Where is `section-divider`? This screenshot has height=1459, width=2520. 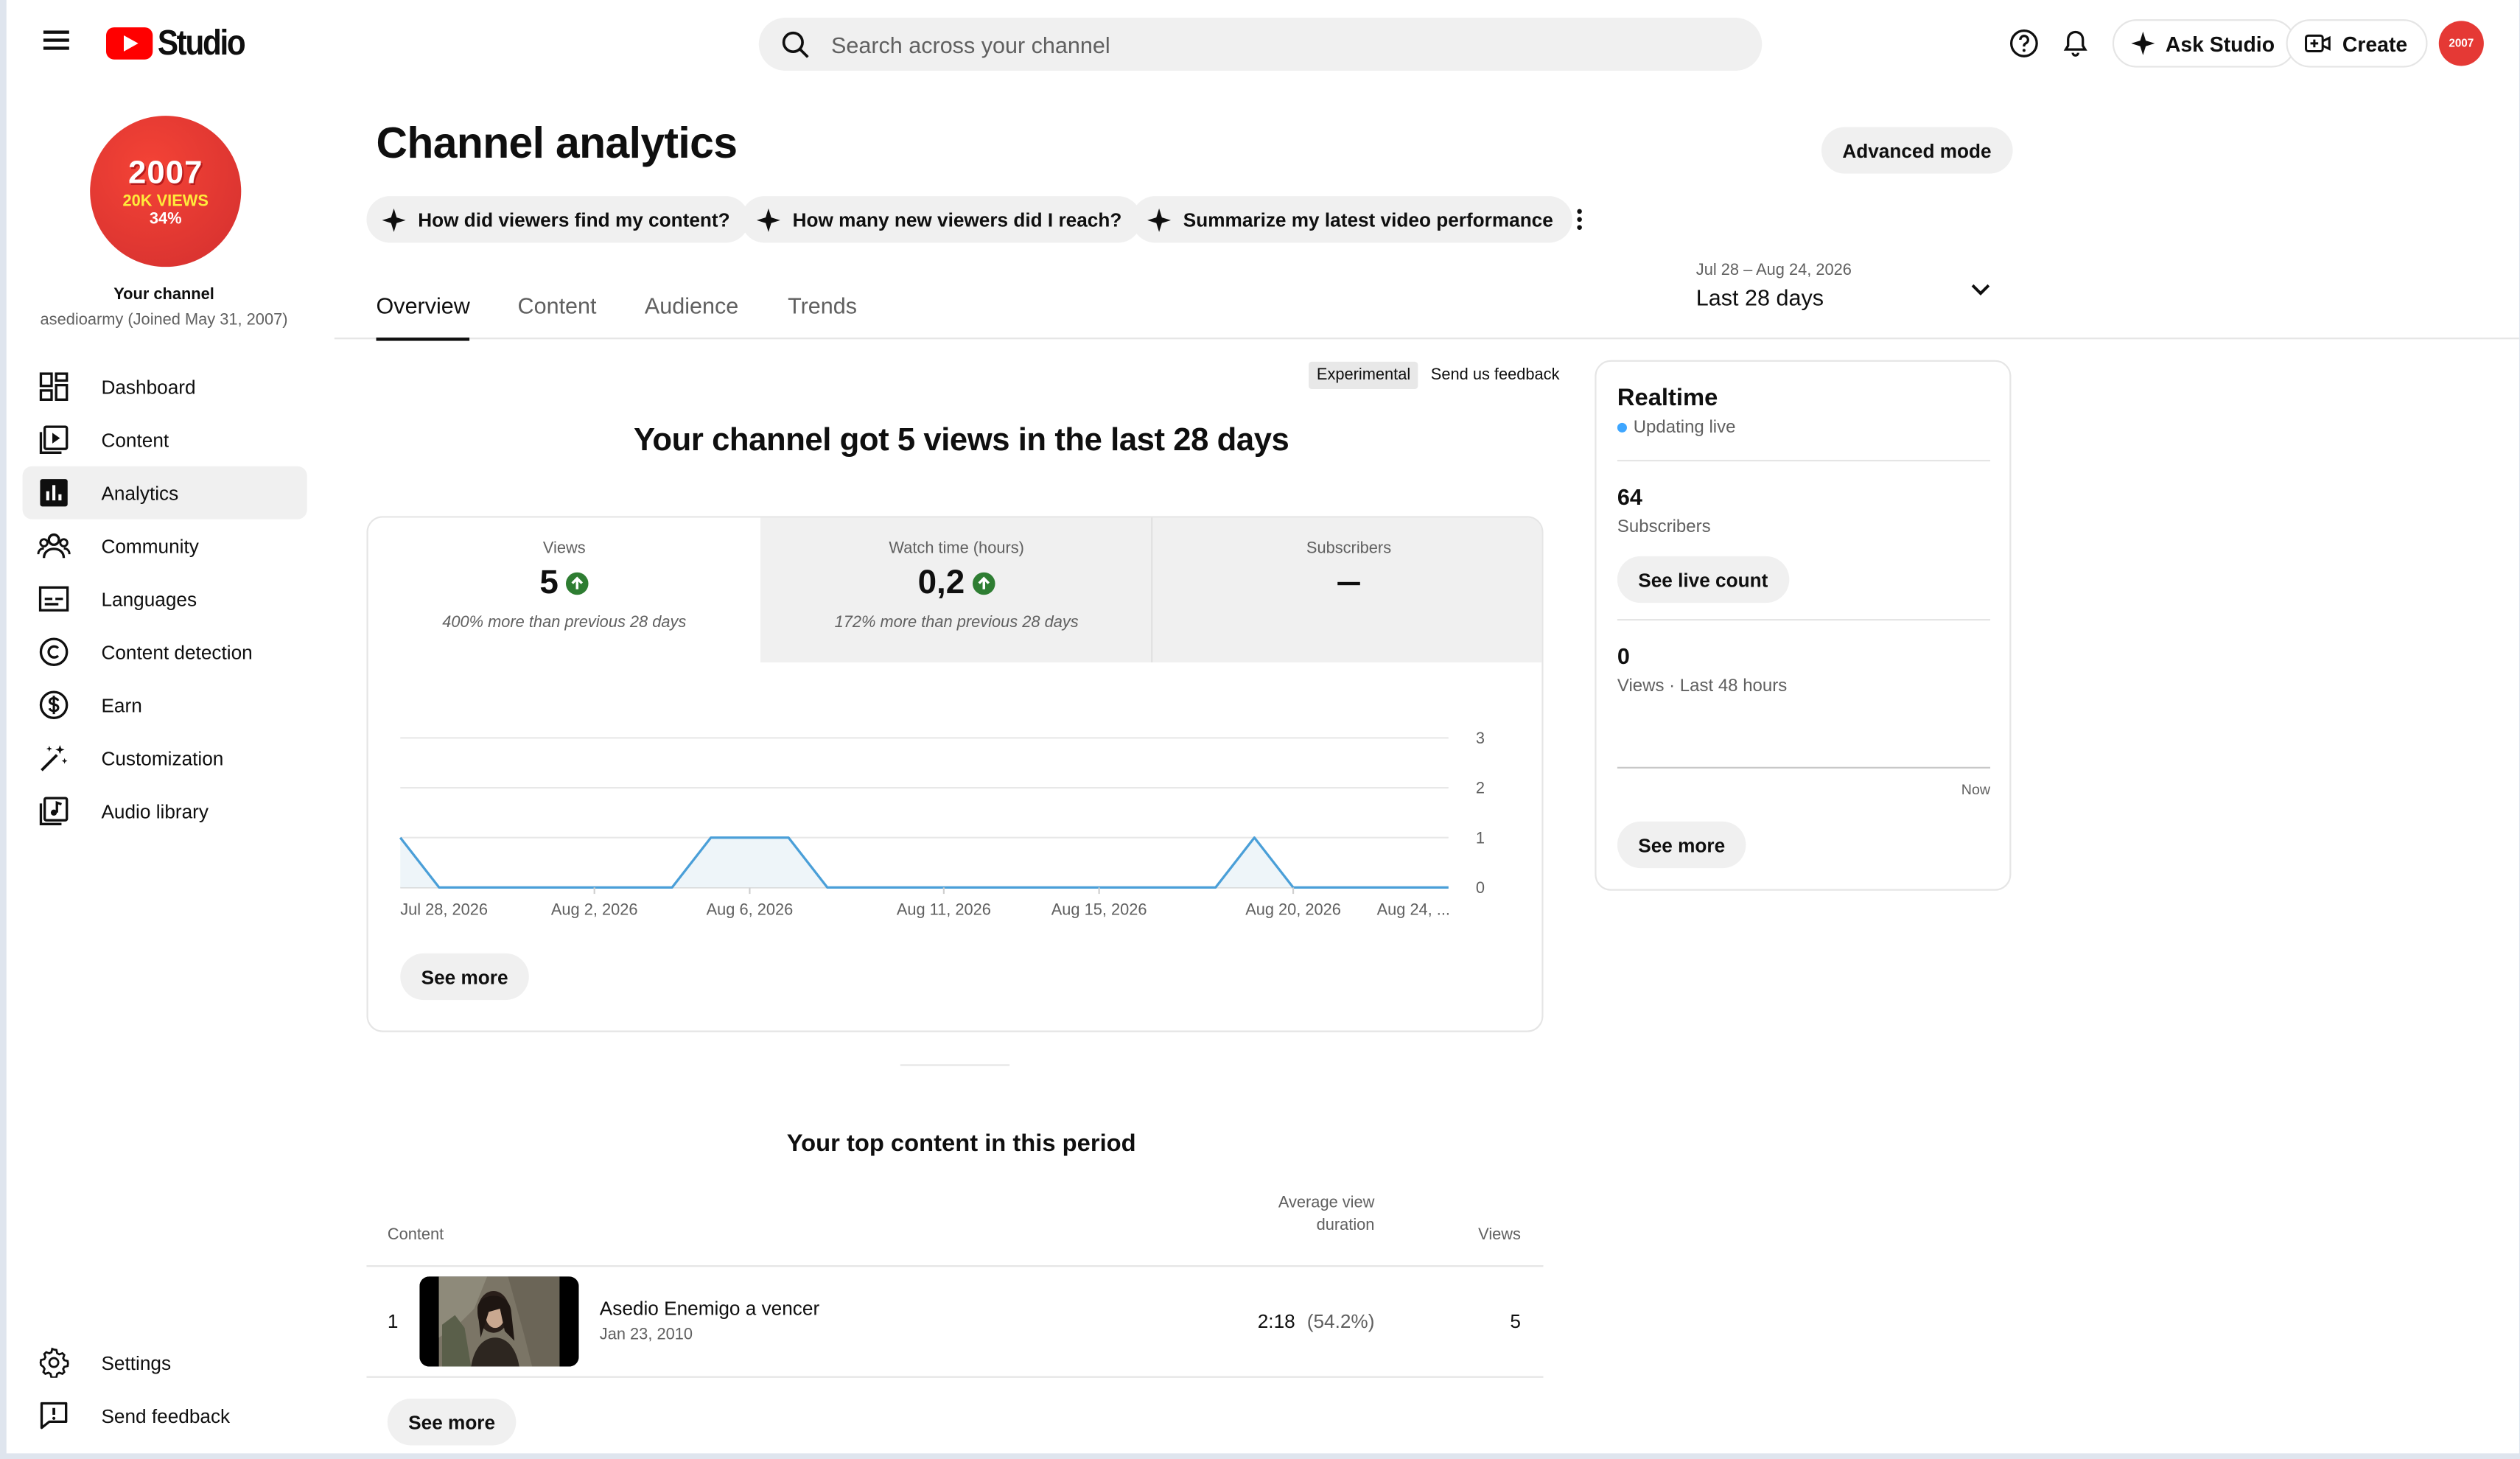
section-divider is located at coordinates (955, 1065).